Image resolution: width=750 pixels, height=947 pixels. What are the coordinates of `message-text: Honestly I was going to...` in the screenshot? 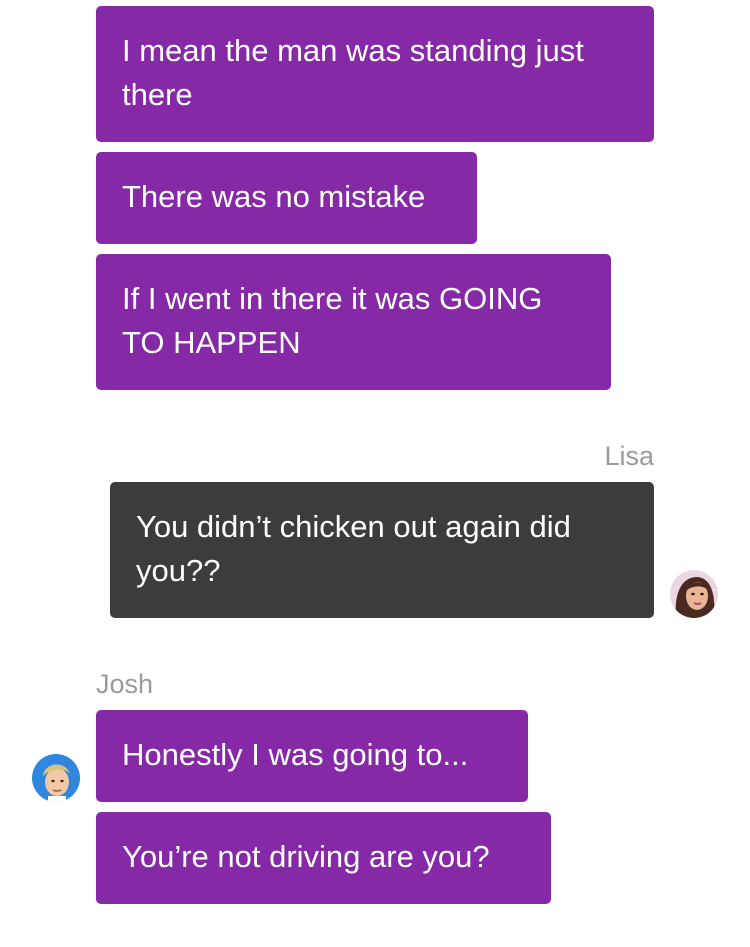 It's located at (295, 754).